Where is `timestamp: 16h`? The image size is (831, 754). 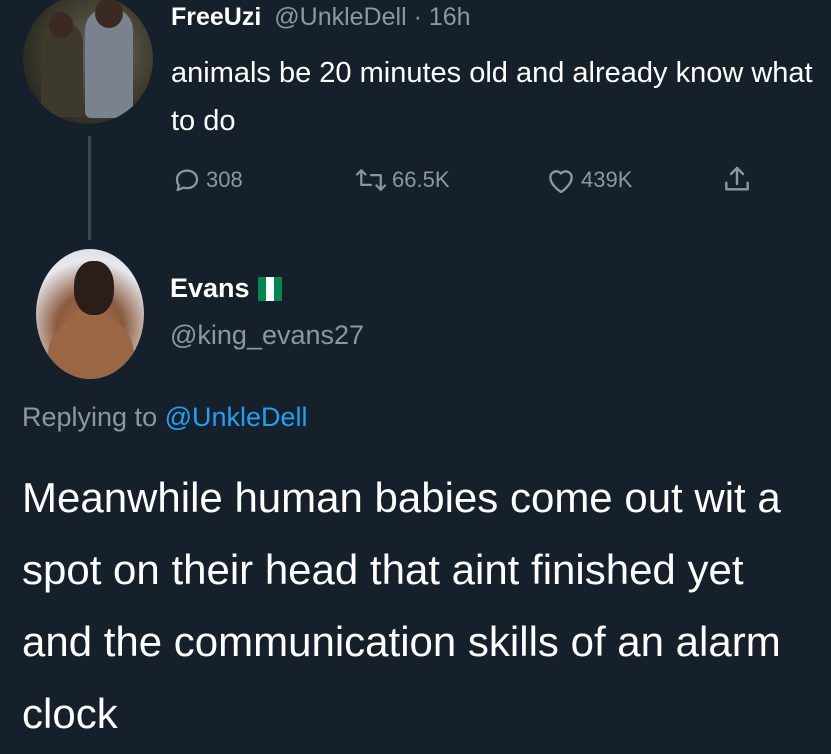
timestamp: 16h is located at coordinates (450, 17).